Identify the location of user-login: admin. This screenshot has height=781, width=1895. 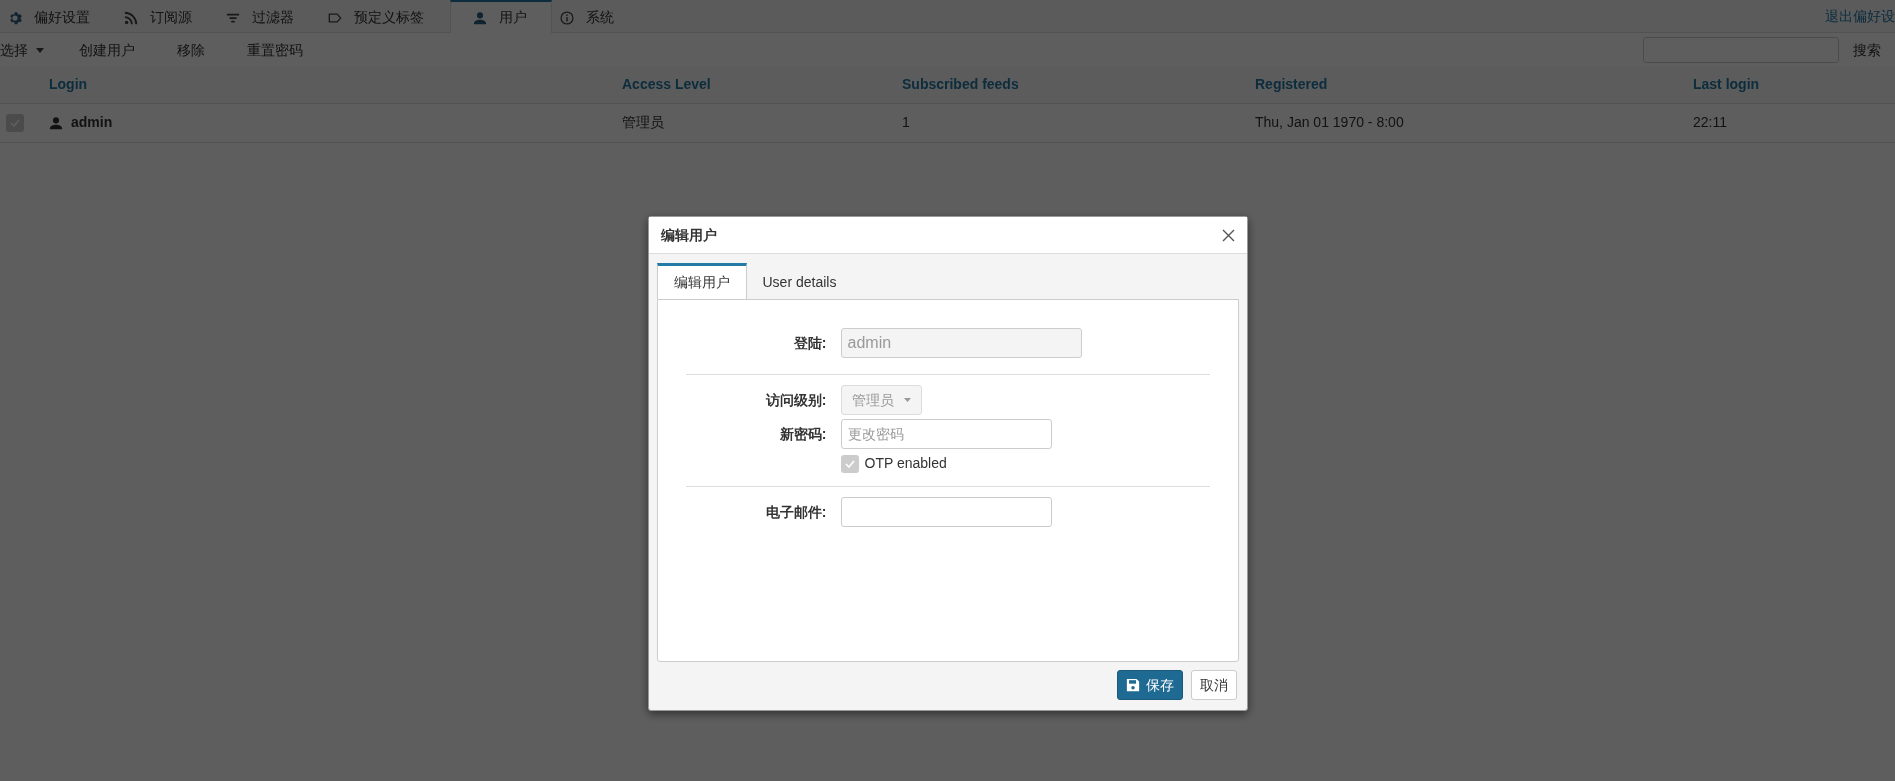
(92, 122).